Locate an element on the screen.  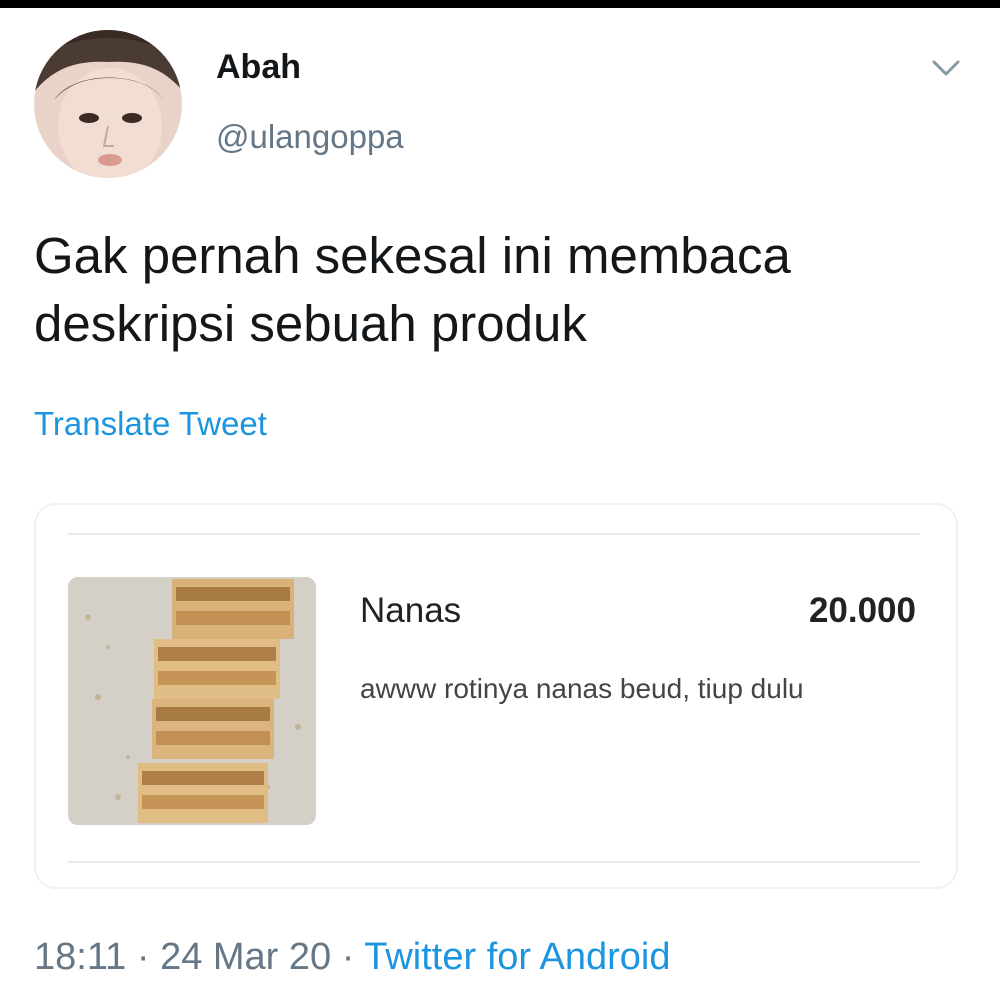
product-name: Nanas is located at coordinates (411, 610).